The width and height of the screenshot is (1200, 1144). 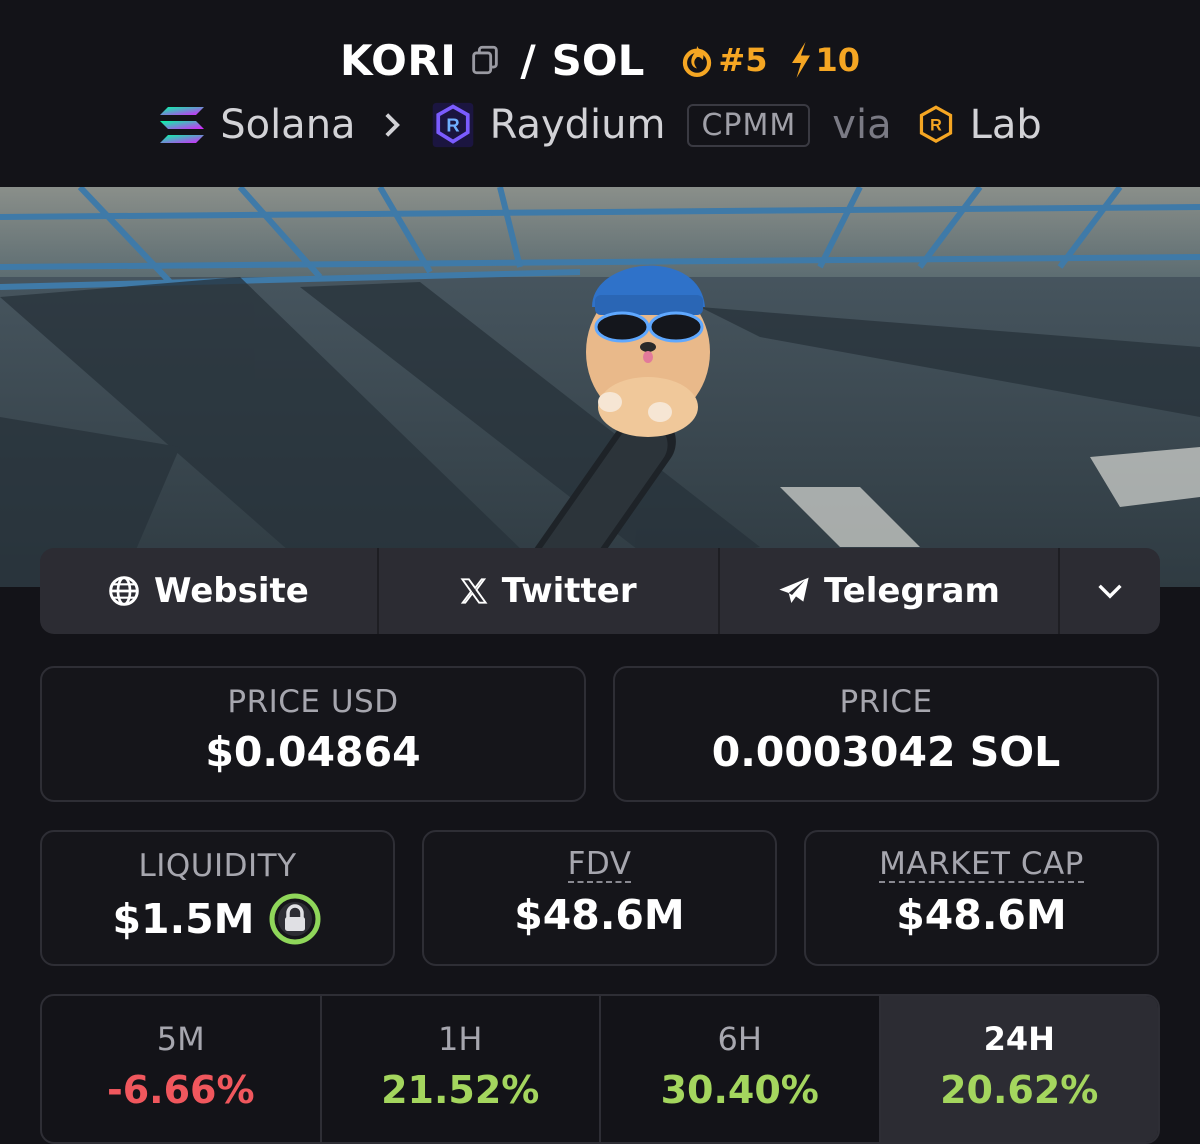 I want to click on liquidity-value-row: $1.5M, so click(x=218, y=919).